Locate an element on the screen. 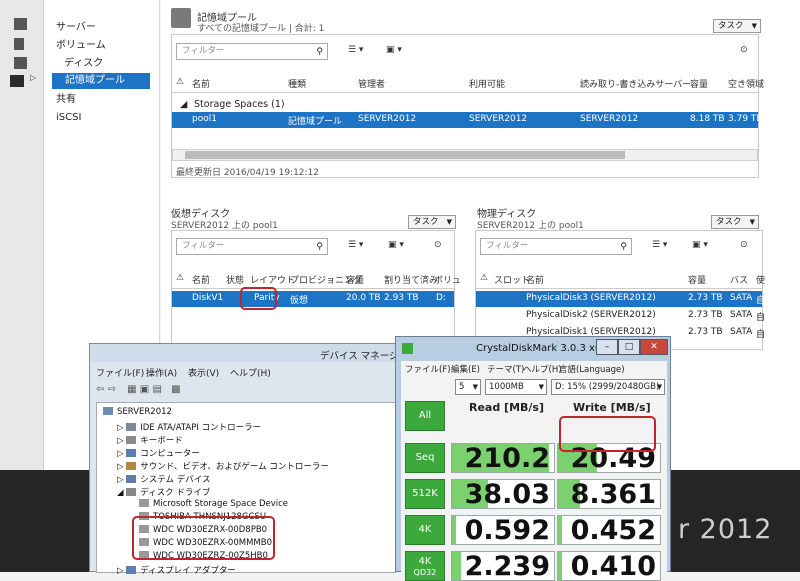  benchmark-4-button: 4K QD32 is located at coordinates (425, 566).